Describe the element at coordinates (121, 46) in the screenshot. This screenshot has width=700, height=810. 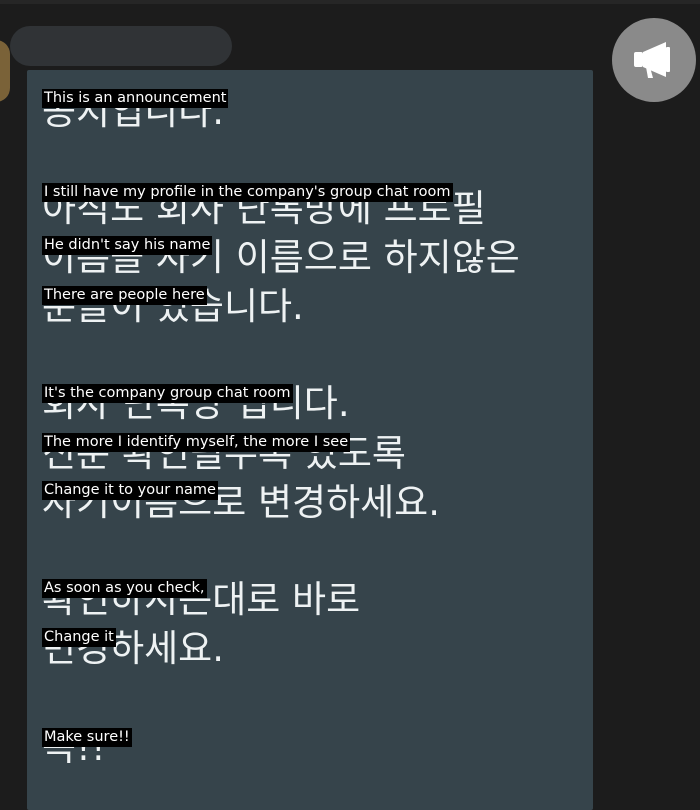
I see `sender-name-pill` at that location.